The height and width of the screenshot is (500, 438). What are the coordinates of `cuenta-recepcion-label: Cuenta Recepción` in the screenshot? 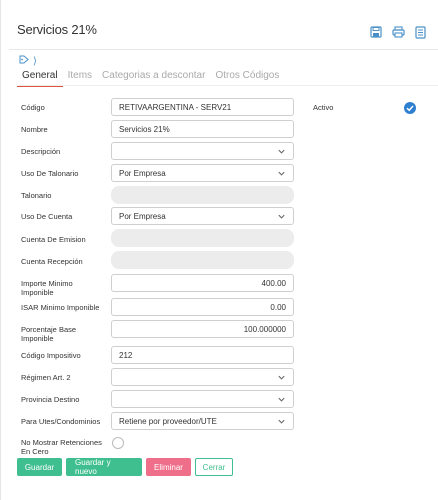 It's located at (52, 261).